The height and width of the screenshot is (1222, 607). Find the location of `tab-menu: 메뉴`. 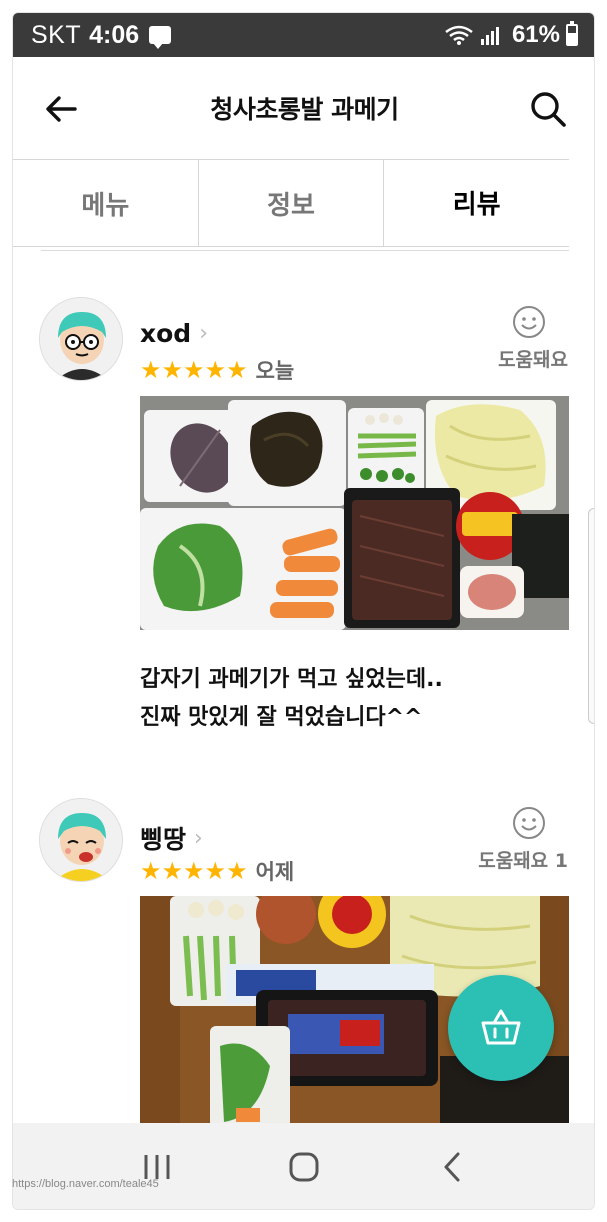

tab-menu: 메뉴 is located at coordinates (106, 203).